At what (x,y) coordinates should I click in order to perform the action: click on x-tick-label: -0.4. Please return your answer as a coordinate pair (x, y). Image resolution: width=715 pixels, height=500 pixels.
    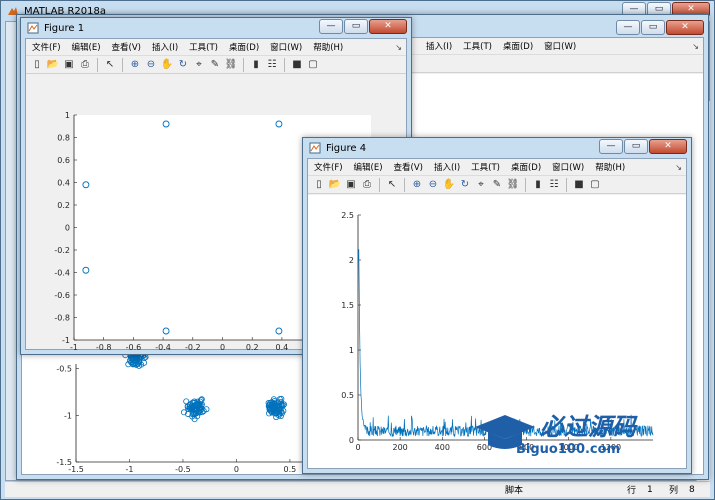
    Looking at the image, I should click on (163, 347).